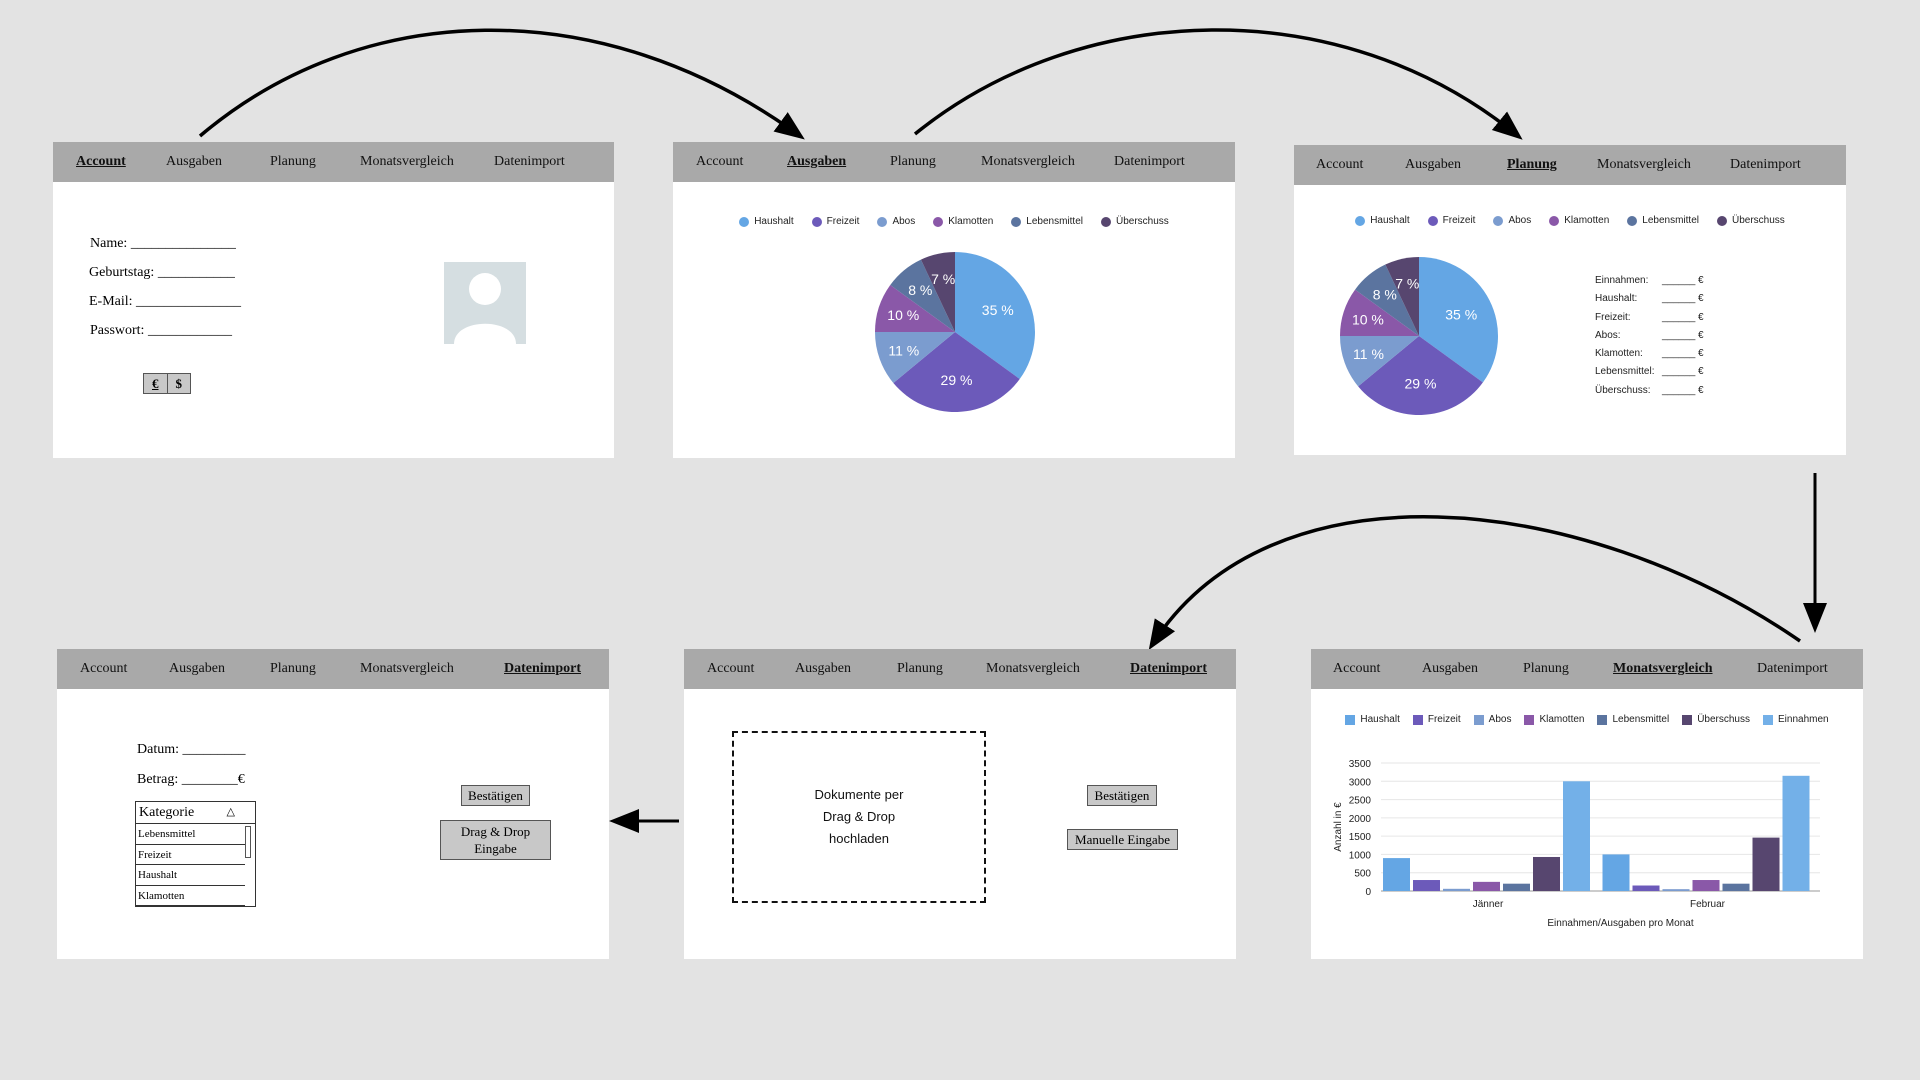  Describe the element at coordinates (191, 750) in the screenshot. I see `date-field: Datum: _________` at that location.